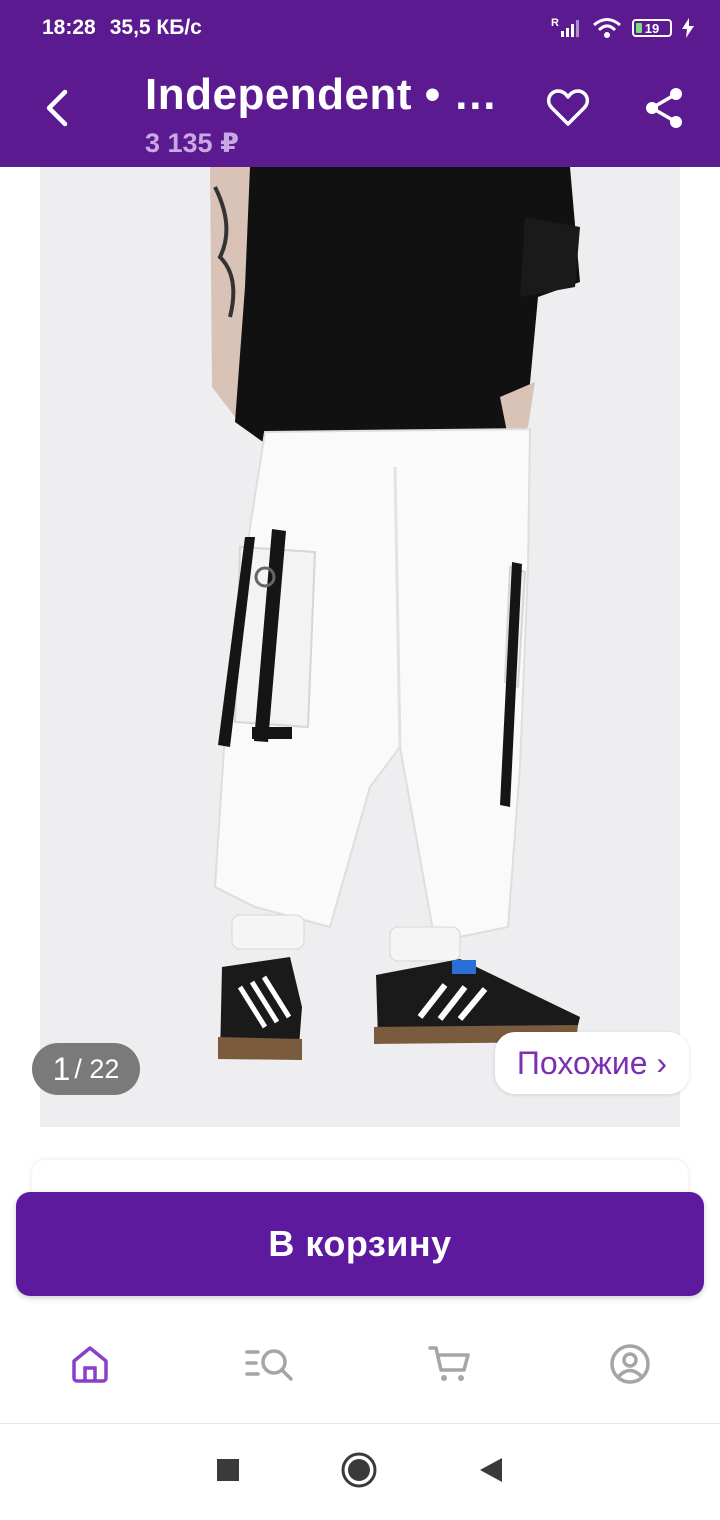  What do you see at coordinates (360, 28) in the screenshot?
I see `status-bar: 18:28 35,5 КБ/с R 19` at bounding box center [360, 28].